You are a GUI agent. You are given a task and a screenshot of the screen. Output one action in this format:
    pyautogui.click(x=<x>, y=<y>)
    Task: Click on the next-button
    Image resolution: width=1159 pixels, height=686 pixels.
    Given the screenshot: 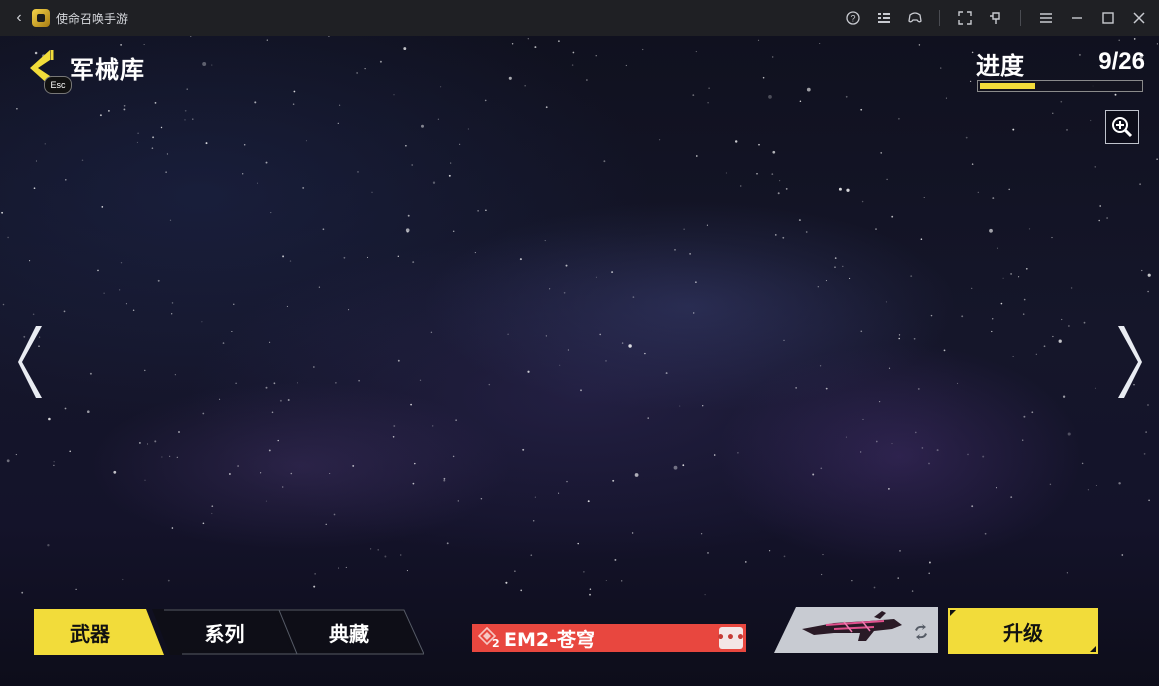 What is the action you would take?
    pyautogui.click(x=1128, y=362)
    